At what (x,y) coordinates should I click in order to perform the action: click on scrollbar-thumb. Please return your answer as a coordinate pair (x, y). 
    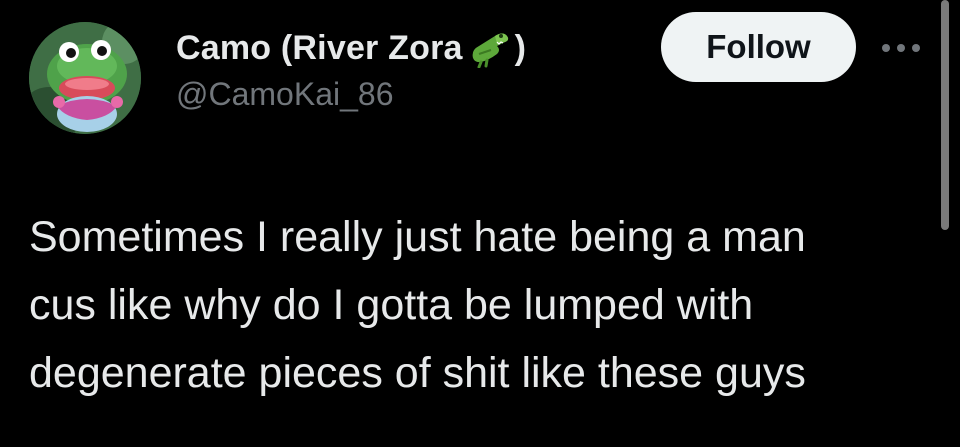
    Looking at the image, I should click on (945, 115).